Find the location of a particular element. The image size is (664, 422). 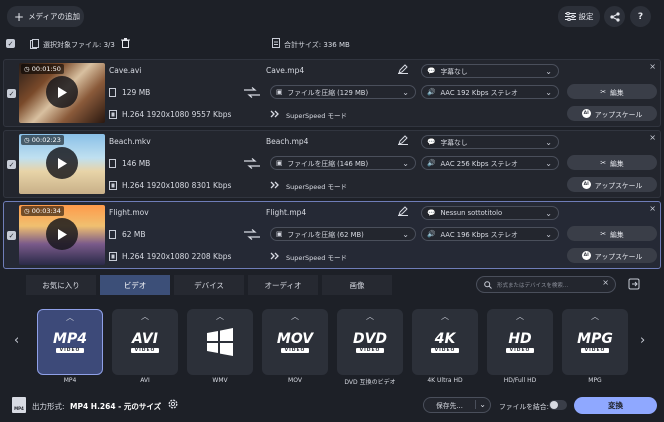

audio-label: AAC 256 Kbps ステレオ is located at coordinates (479, 164).